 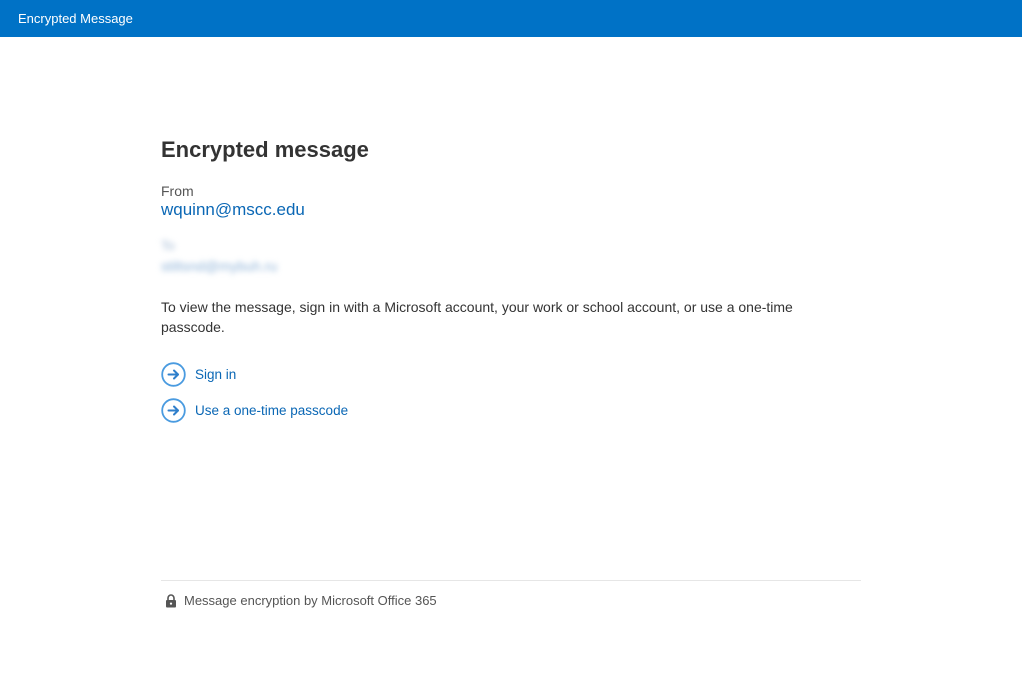 I want to click on sign-in-label: Sign in, so click(x=216, y=374).